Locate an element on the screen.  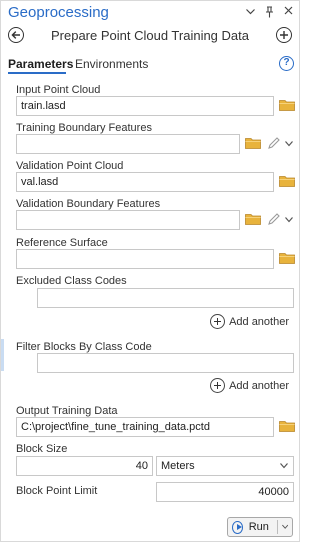
reference-surface-field is located at coordinates (145, 259).